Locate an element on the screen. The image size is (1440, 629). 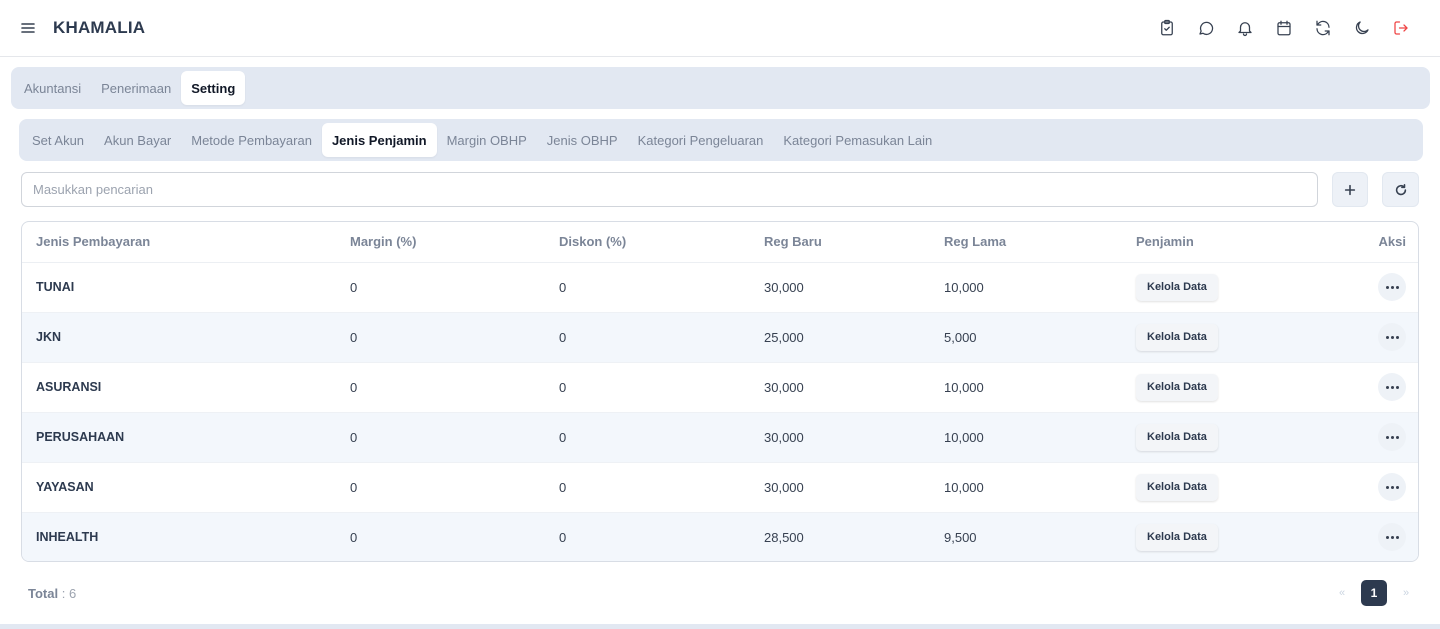
logout-icon is located at coordinates (1400, 28).